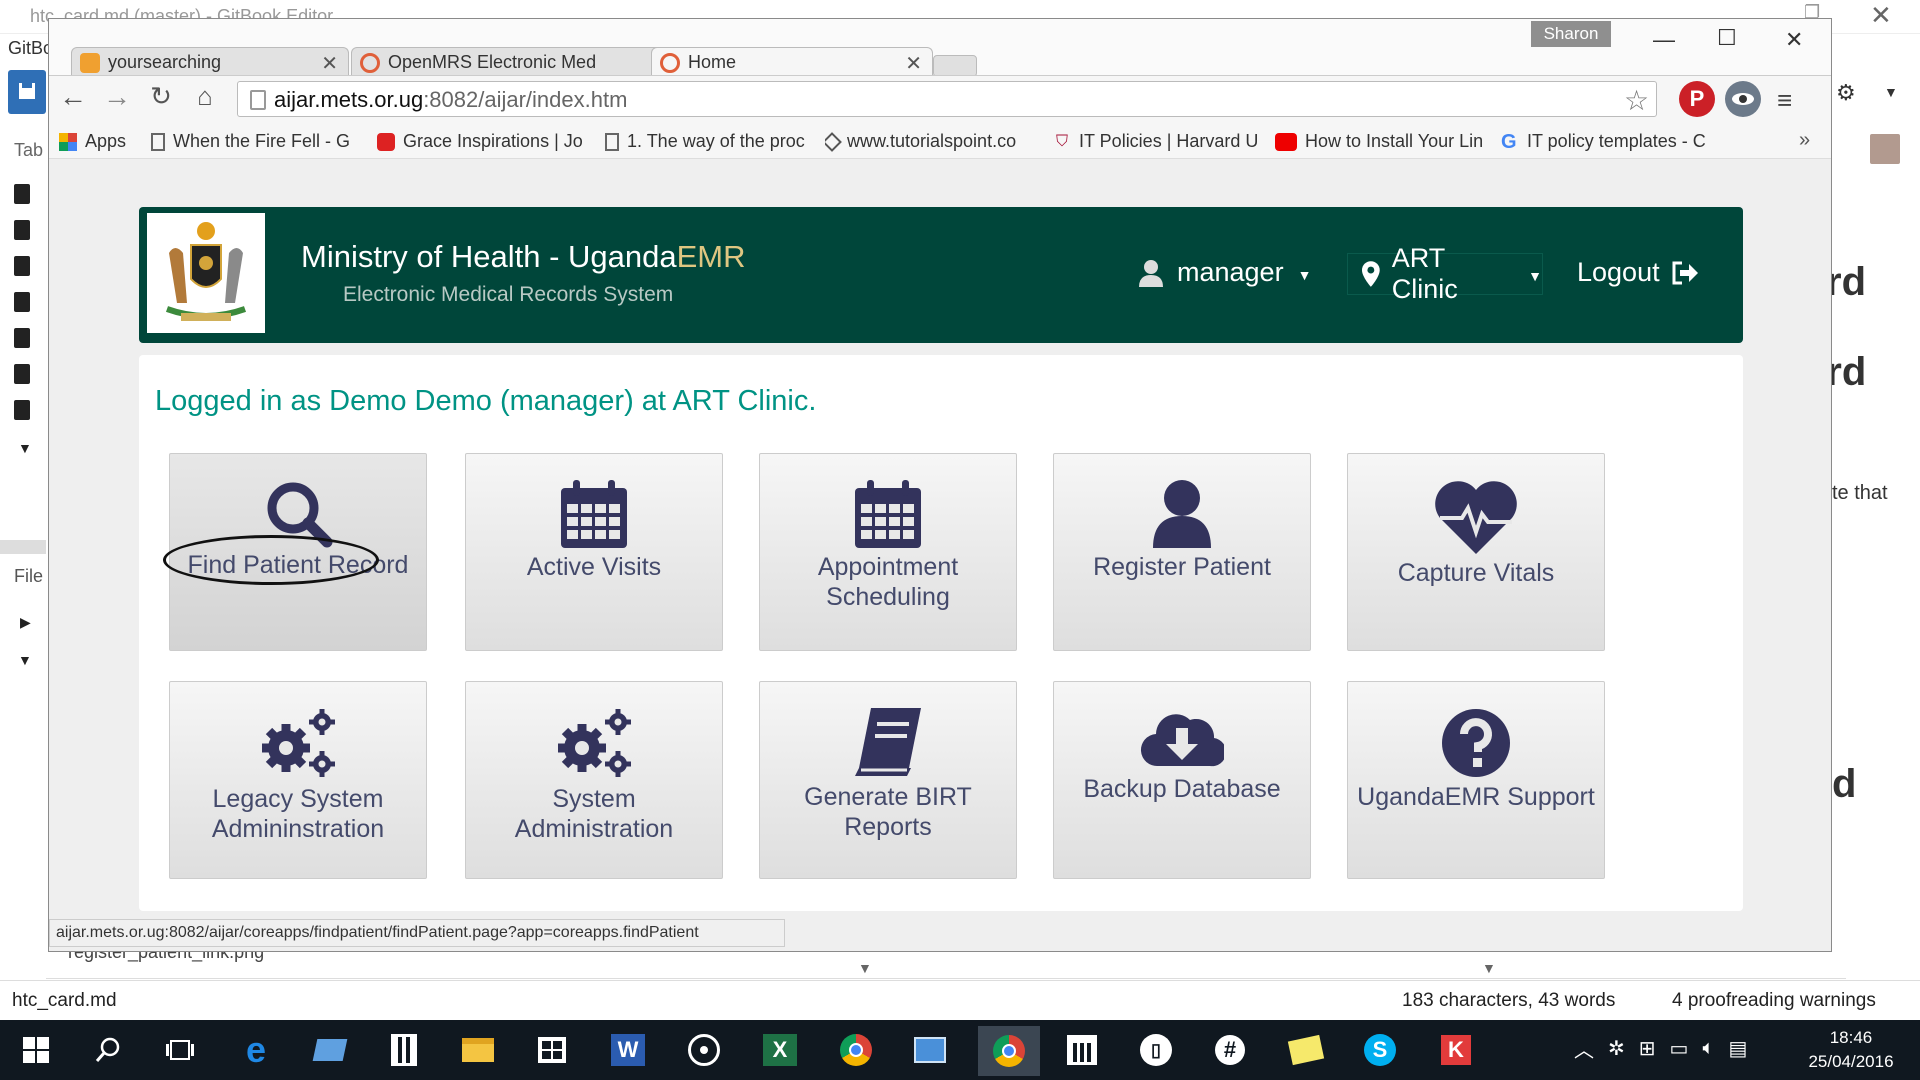  What do you see at coordinates (1571, 34) in the screenshot?
I see `profile-button: Sharon` at bounding box center [1571, 34].